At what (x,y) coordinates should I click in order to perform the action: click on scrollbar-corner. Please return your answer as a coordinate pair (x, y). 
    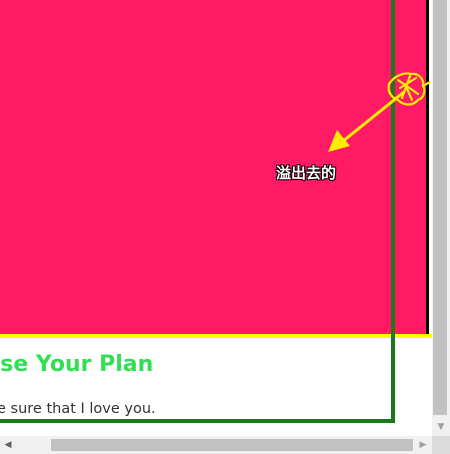
    Looking at the image, I should click on (441, 445).